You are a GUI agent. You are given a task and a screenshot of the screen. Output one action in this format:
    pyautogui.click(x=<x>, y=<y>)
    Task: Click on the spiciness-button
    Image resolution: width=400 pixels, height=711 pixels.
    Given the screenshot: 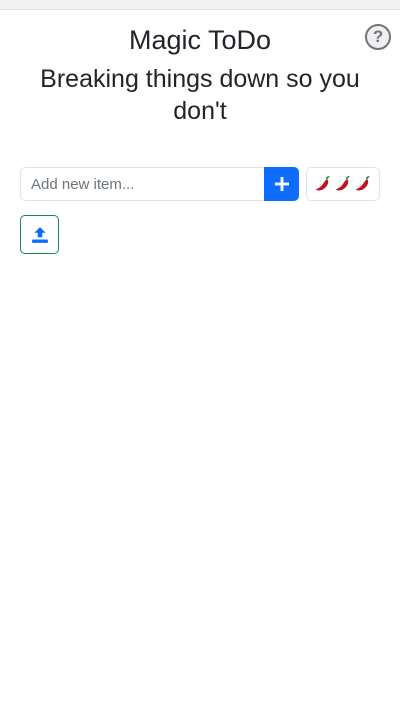 What is the action you would take?
    pyautogui.click(x=343, y=184)
    